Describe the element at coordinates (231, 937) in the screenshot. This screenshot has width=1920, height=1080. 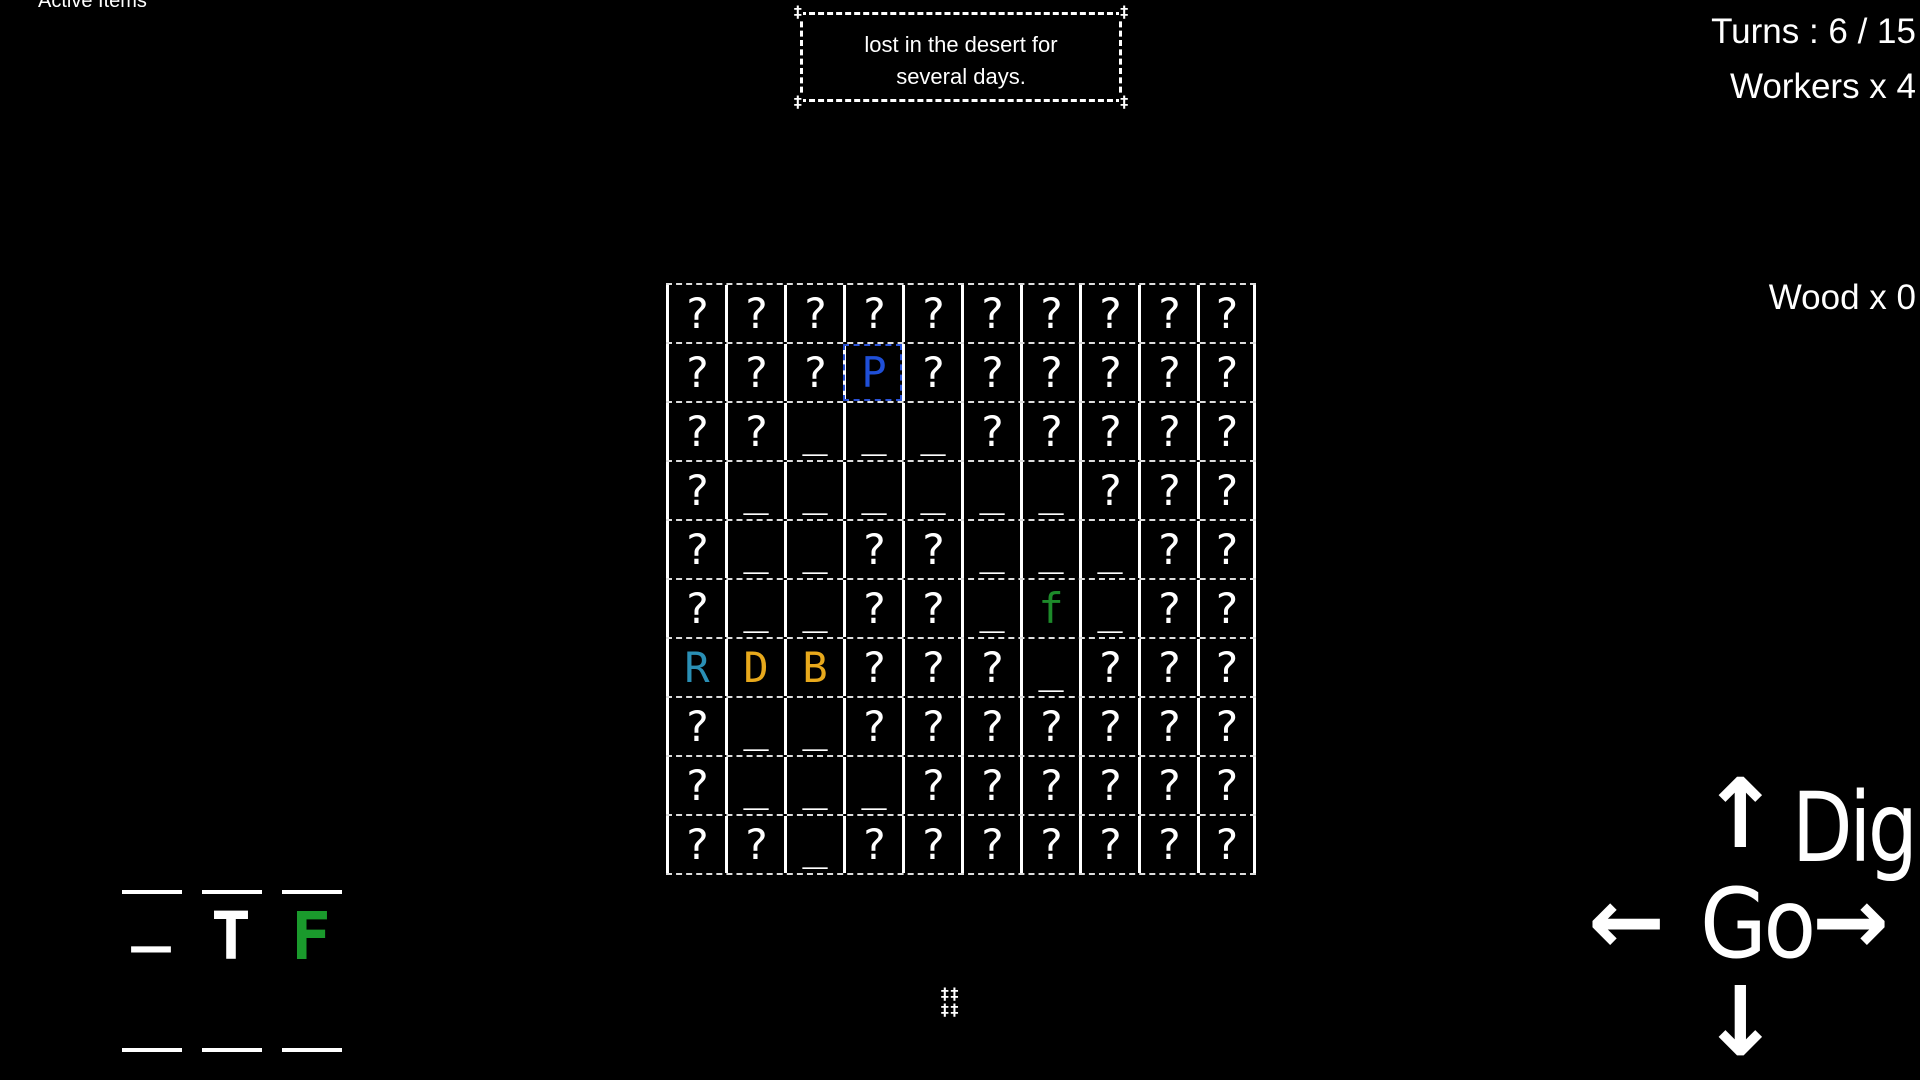
I see `inventory-slot: T` at that location.